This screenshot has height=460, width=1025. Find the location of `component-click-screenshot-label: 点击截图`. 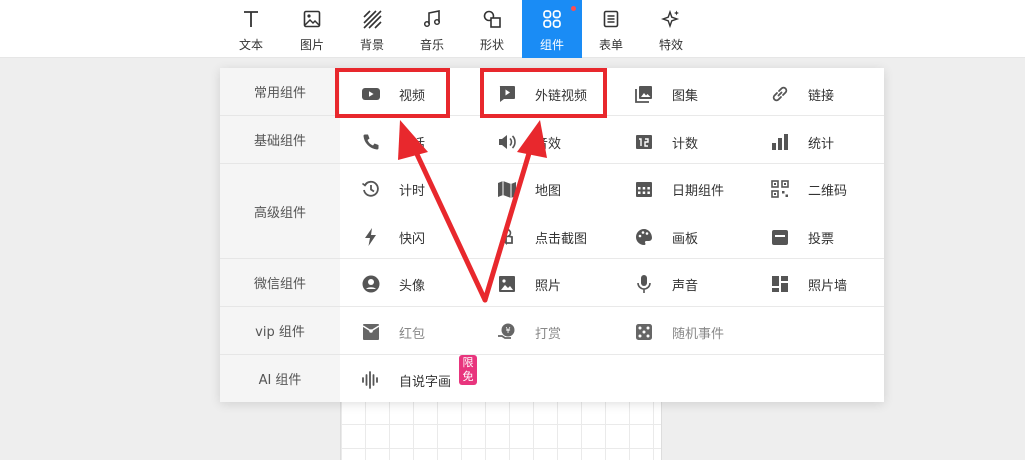

component-click-screenshot-label: 点击截图 is located at coordinates (561, 239).